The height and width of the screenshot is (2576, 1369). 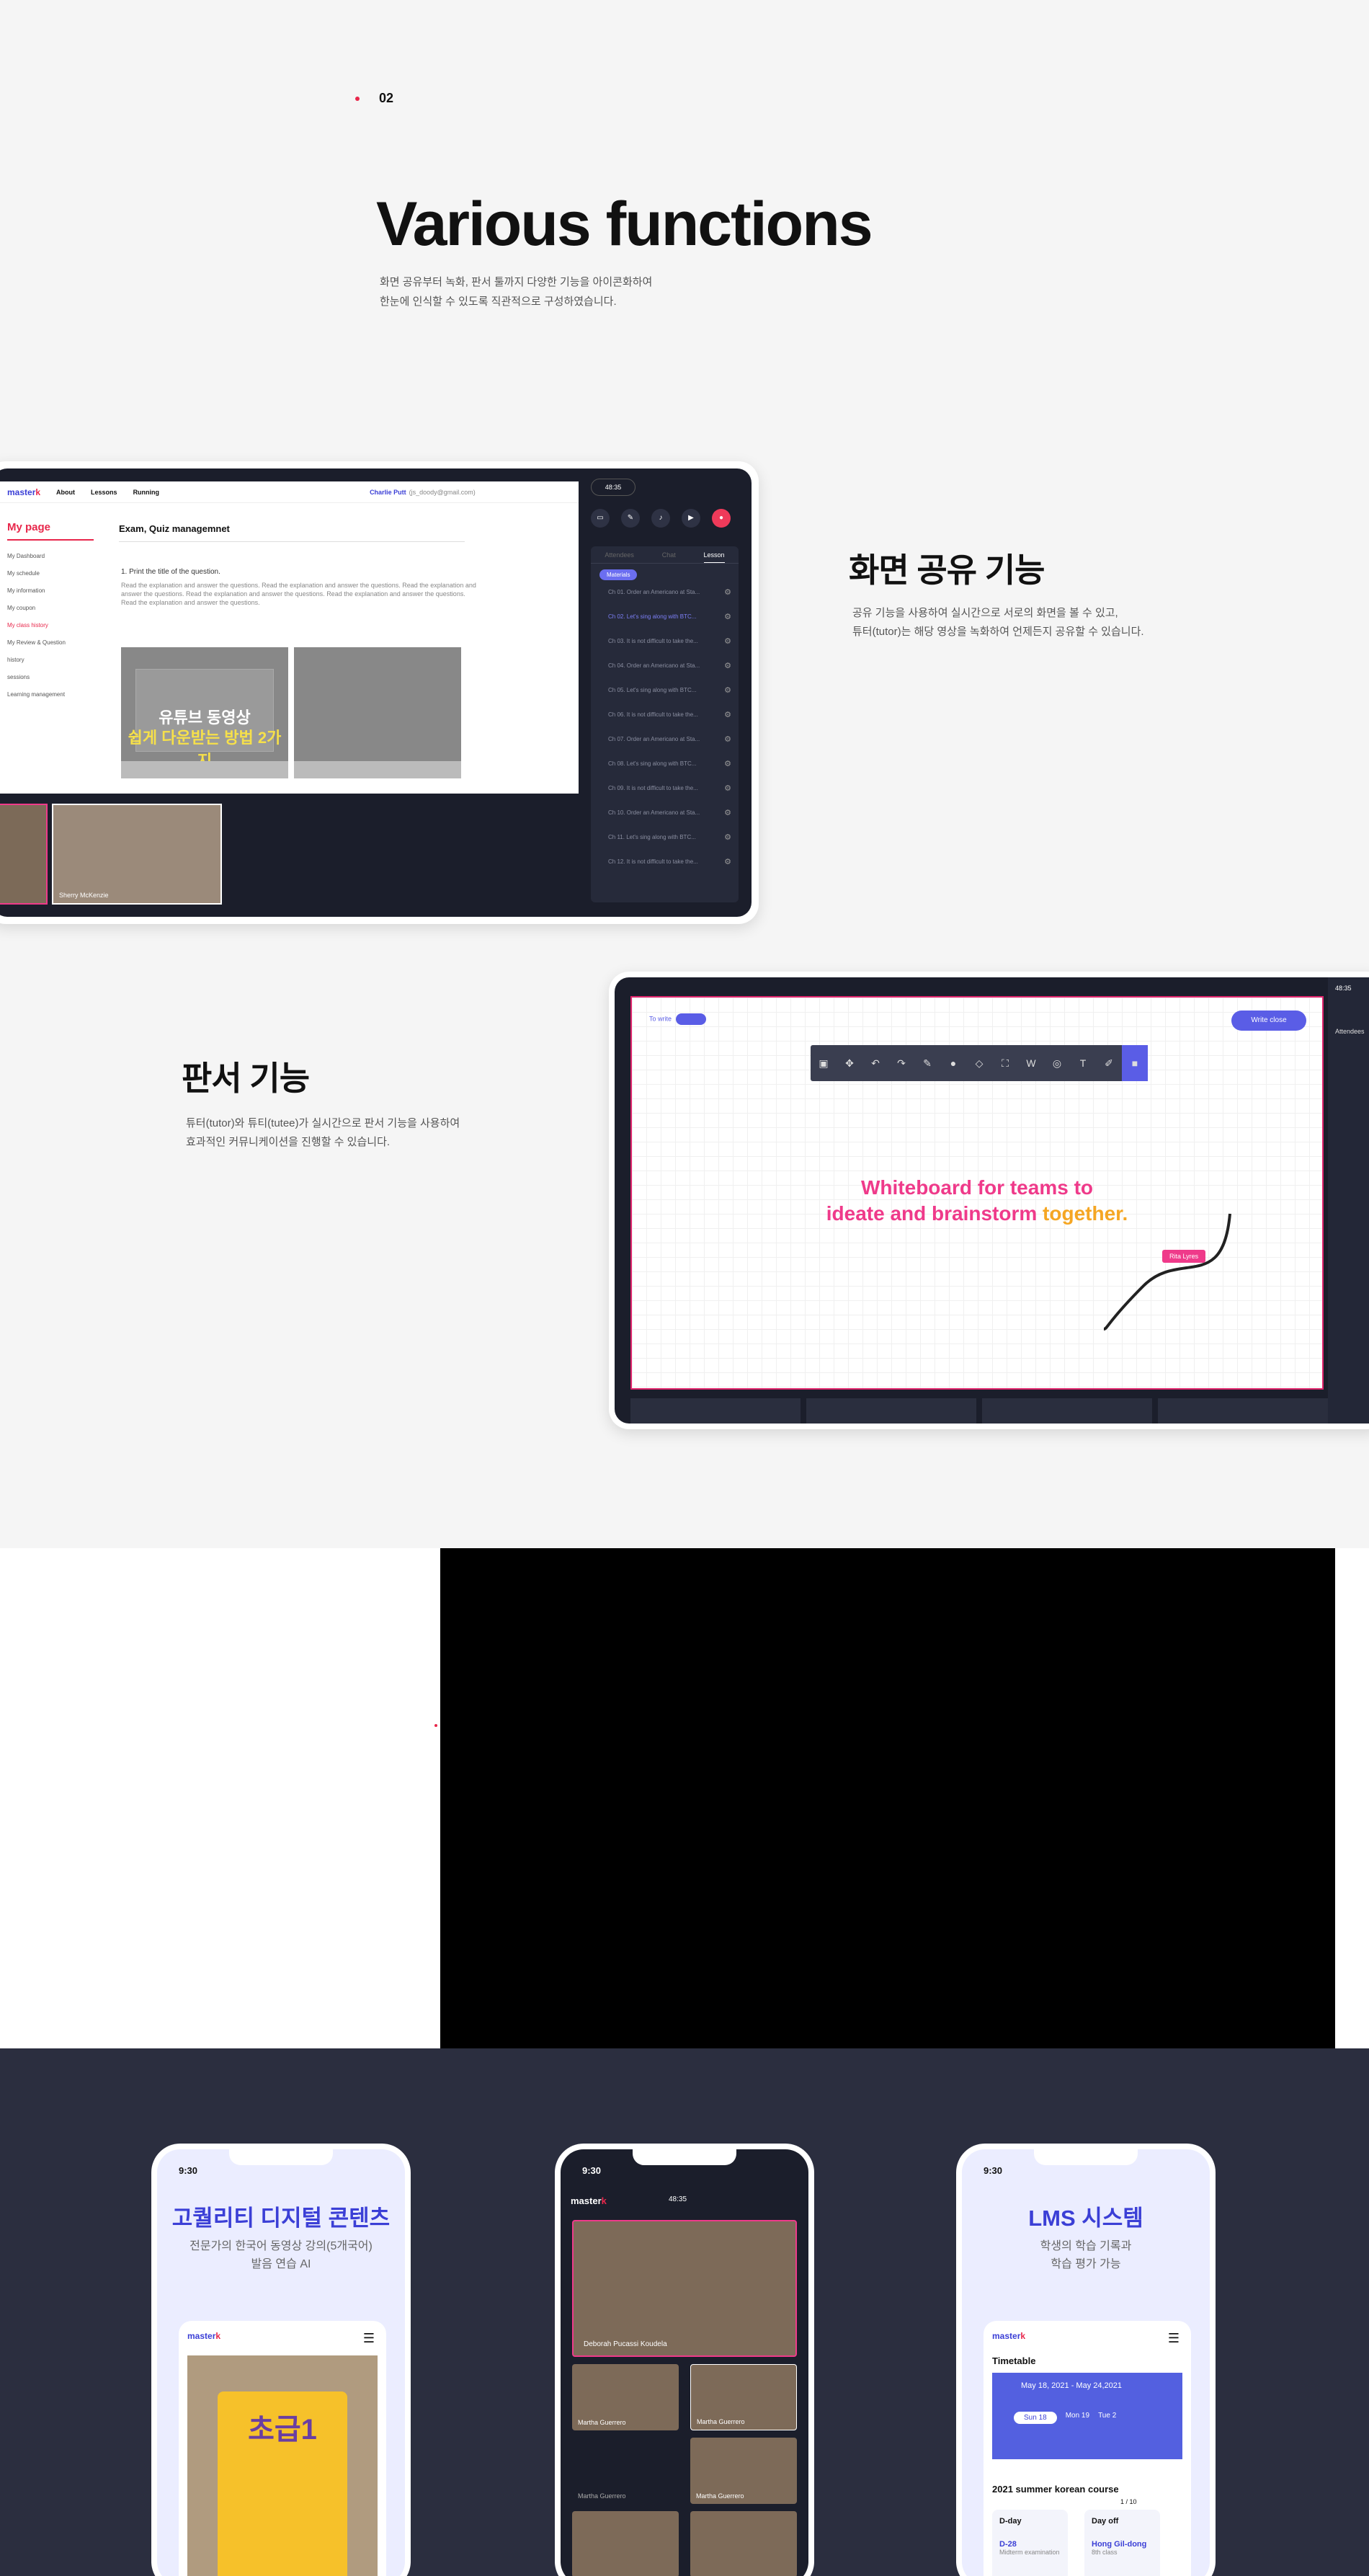 What do you see at coordinates (50, 660) in the screenshot?
I see `sidebar-item: history` at bounding box center [50, 660].